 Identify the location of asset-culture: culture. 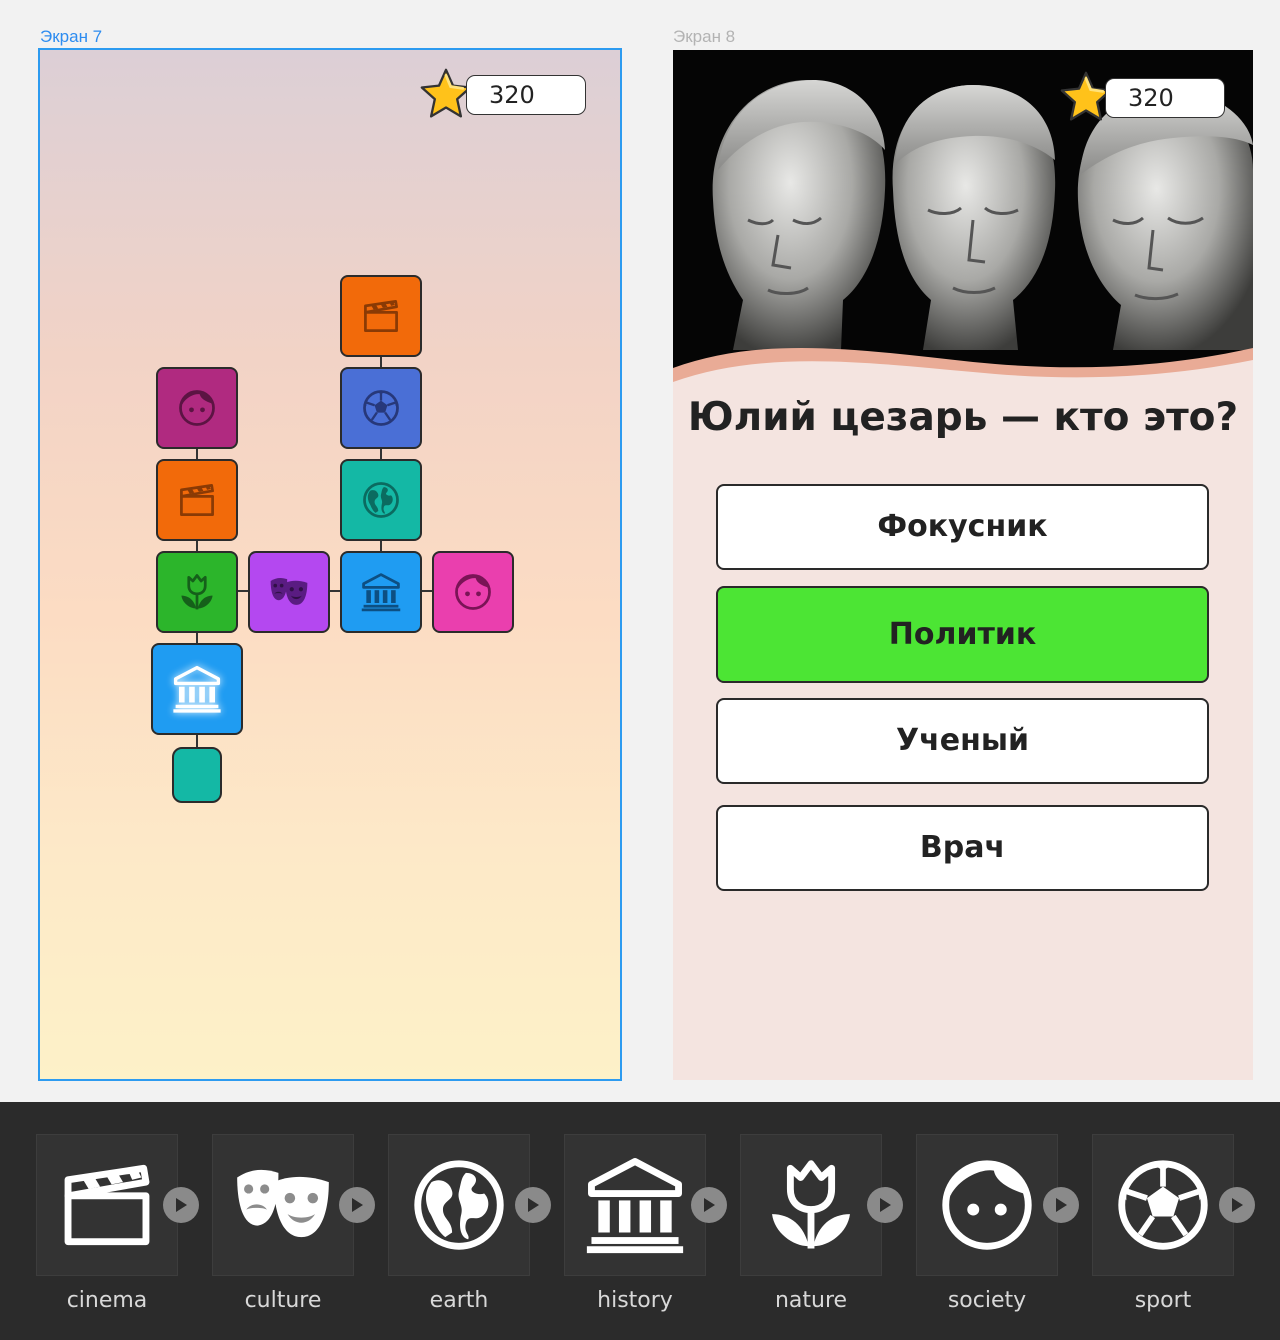
(293, 1223).